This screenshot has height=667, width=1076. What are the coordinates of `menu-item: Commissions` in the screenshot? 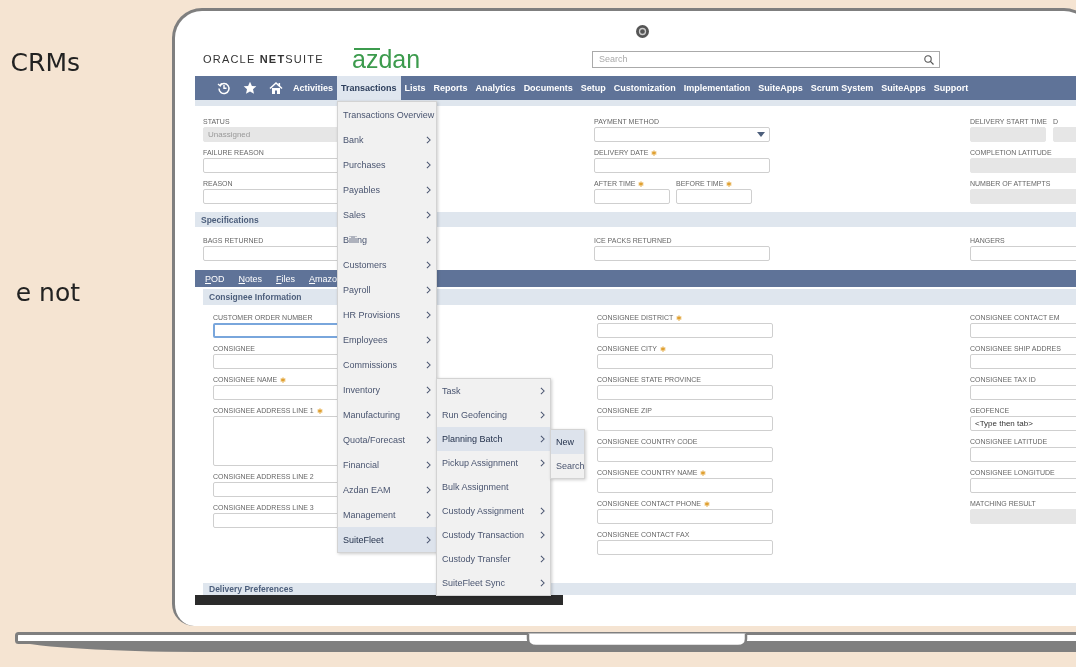 It's located at (387, 364).